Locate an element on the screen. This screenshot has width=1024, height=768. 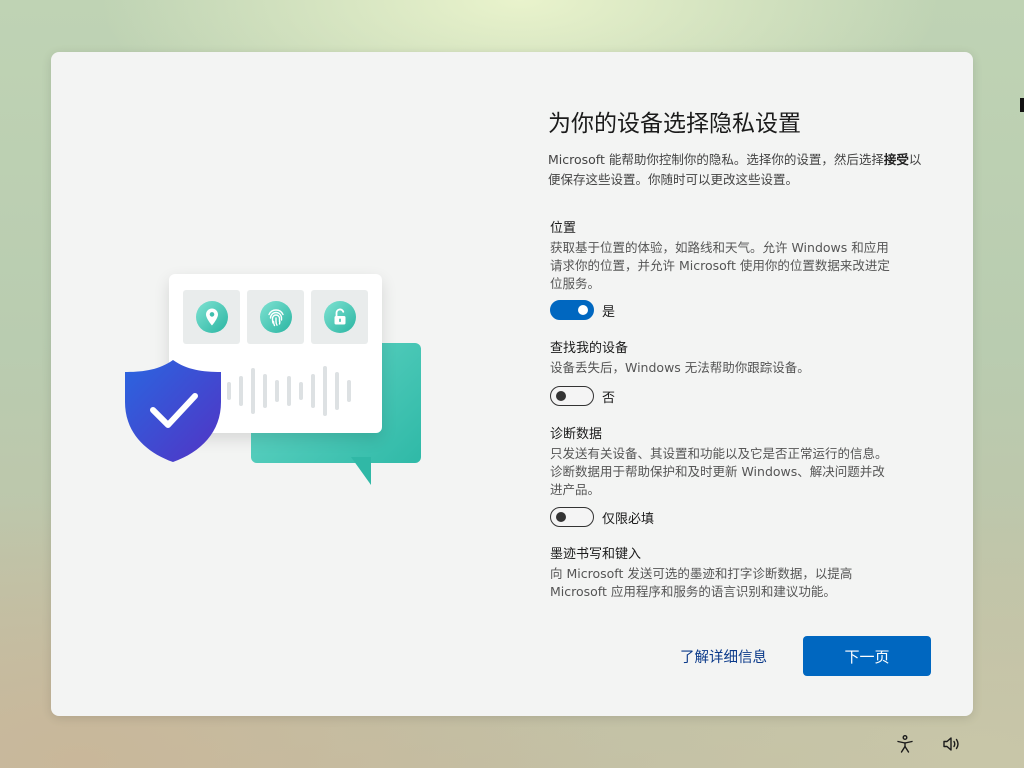
padlock-tile is located at coordinates (339, 317).